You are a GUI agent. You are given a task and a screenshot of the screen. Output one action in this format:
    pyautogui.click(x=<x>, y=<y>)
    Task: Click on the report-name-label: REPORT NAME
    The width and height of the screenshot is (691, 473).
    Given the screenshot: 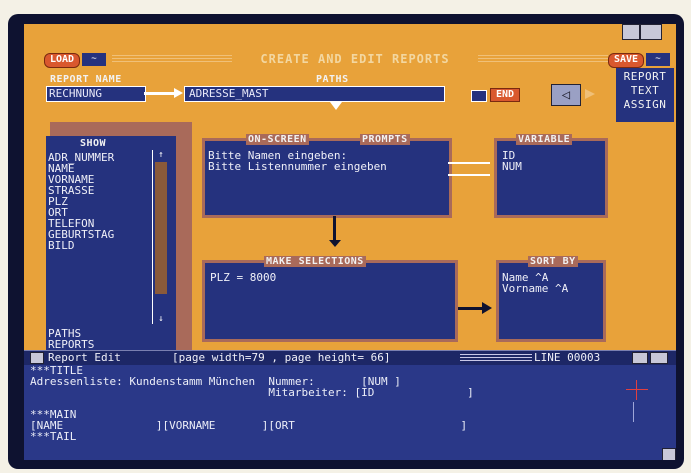 What is the action you would take?
    pyautogui.click(x=86, y=79)
    